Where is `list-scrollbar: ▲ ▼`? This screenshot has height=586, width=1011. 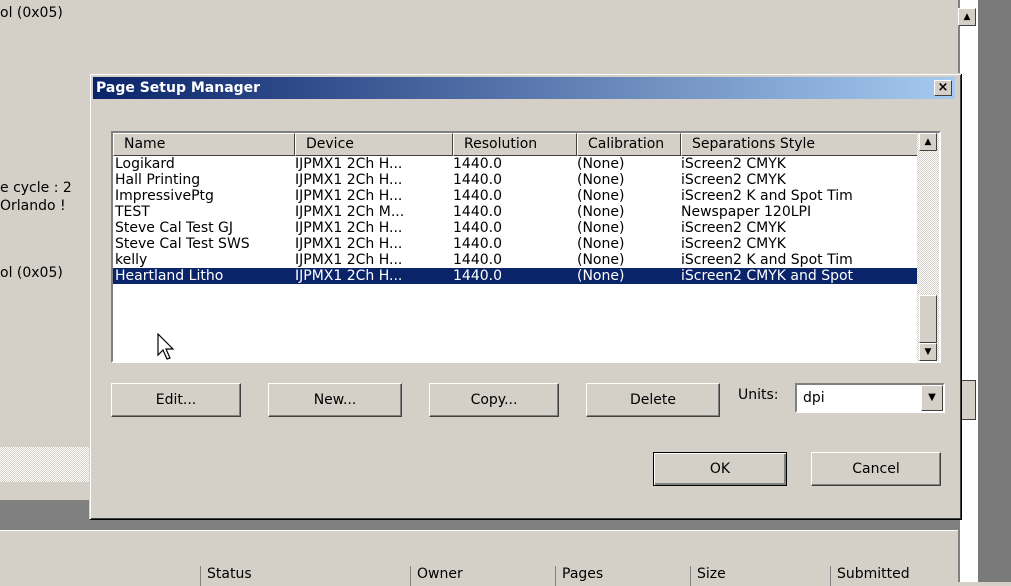
list-scrollbar: ▲ ▼ is located at coordinates (928, 247).